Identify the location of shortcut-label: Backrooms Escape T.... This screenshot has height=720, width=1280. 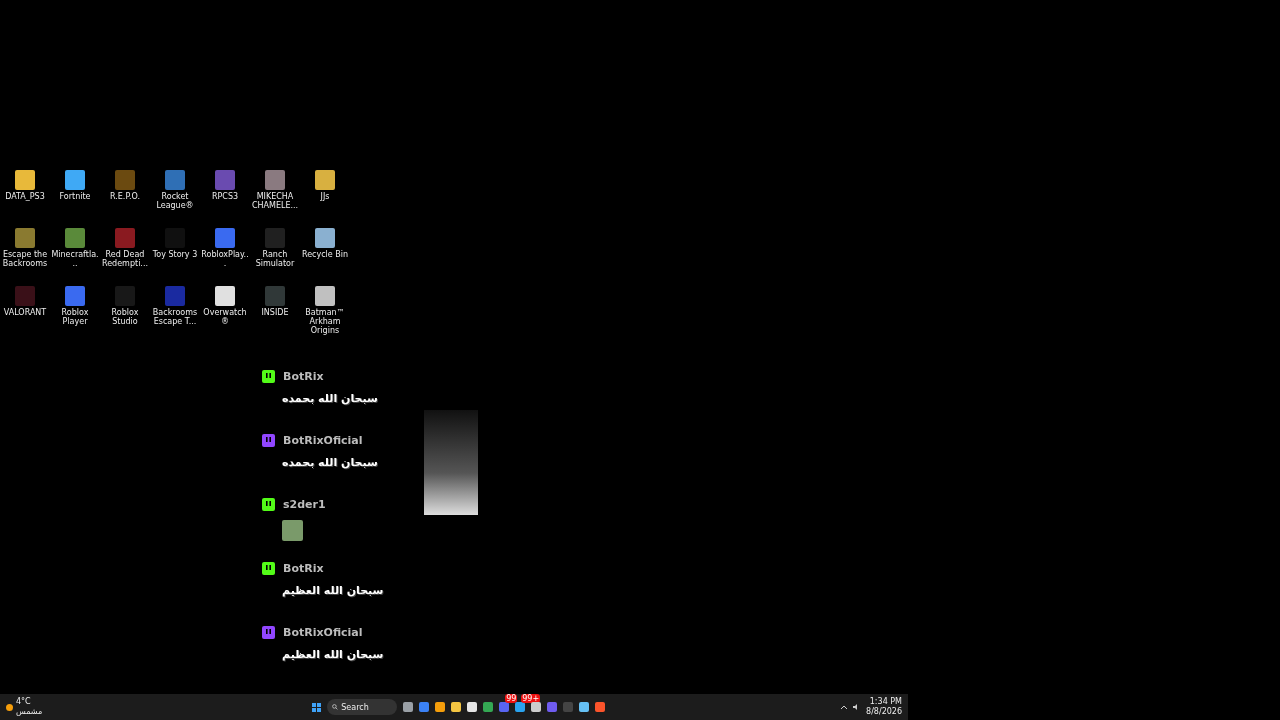
(175, 317).